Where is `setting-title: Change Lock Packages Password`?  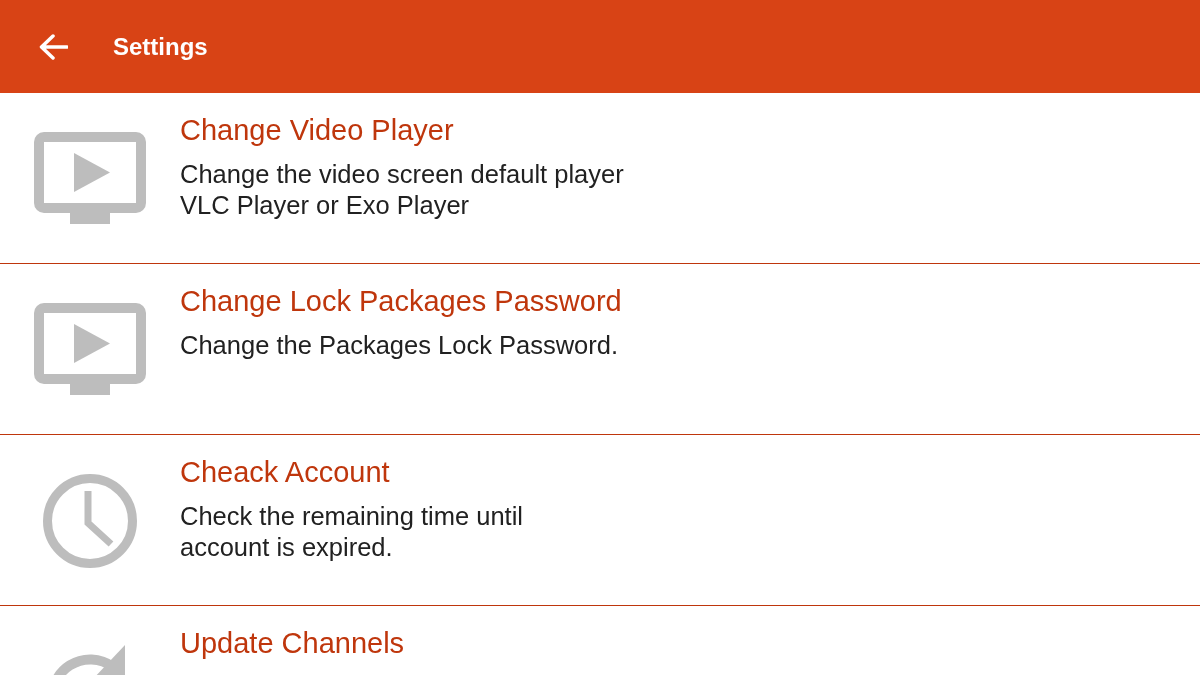 setting-title: Change Lock Packages Password is located at coordinates (401, 301).